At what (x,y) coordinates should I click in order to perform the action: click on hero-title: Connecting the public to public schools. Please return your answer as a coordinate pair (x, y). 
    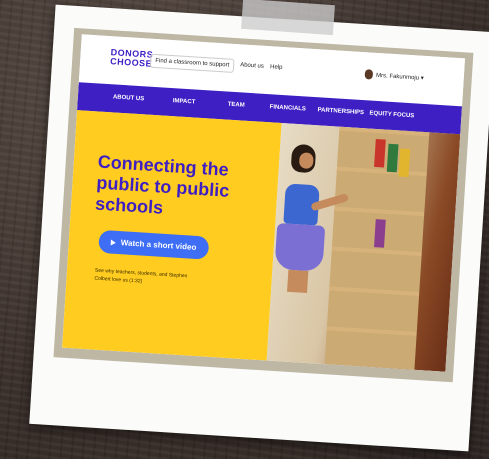
    Looking at the image, I should click on (162, 184).